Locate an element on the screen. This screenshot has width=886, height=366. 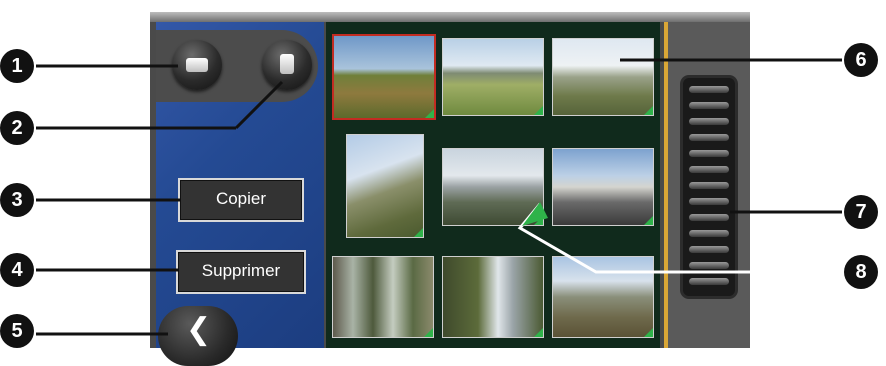
callout-line-2b is located at coordinates (259, 105).